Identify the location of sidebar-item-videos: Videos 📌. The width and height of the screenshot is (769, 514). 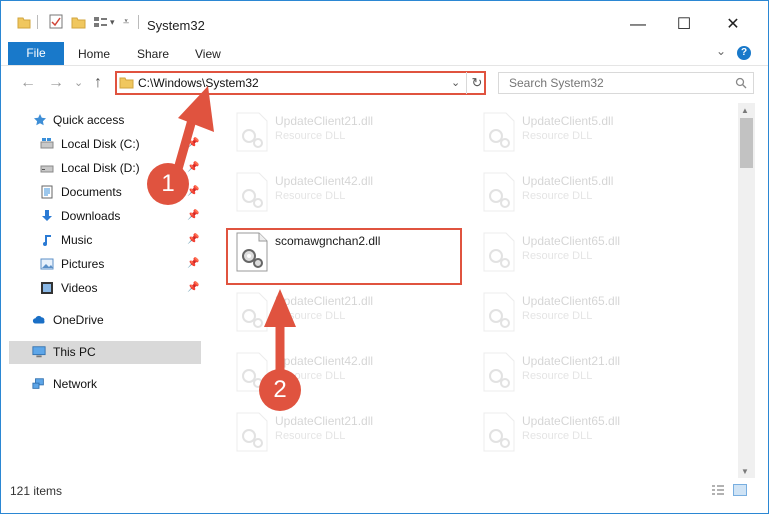
(100, 288).